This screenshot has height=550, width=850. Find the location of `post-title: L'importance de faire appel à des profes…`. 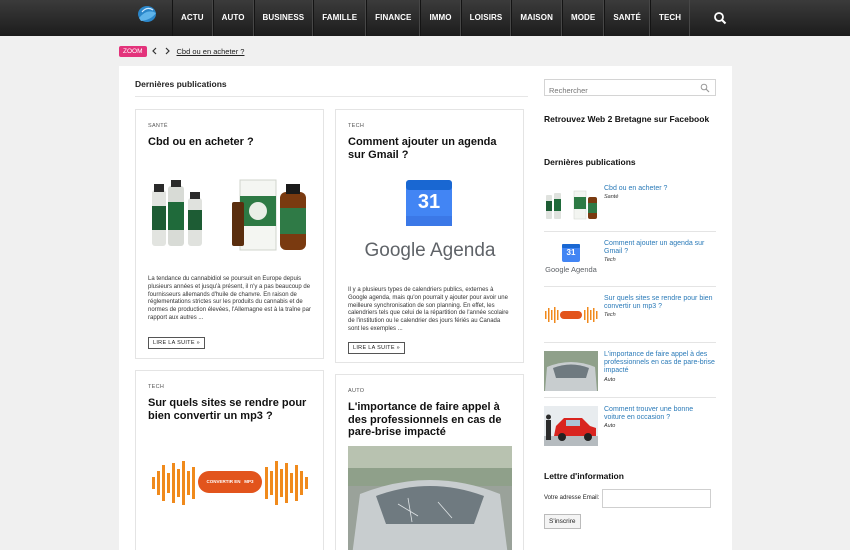

post-title: L'importance de faire appel à des profes… is located at coordinates (430, 420).